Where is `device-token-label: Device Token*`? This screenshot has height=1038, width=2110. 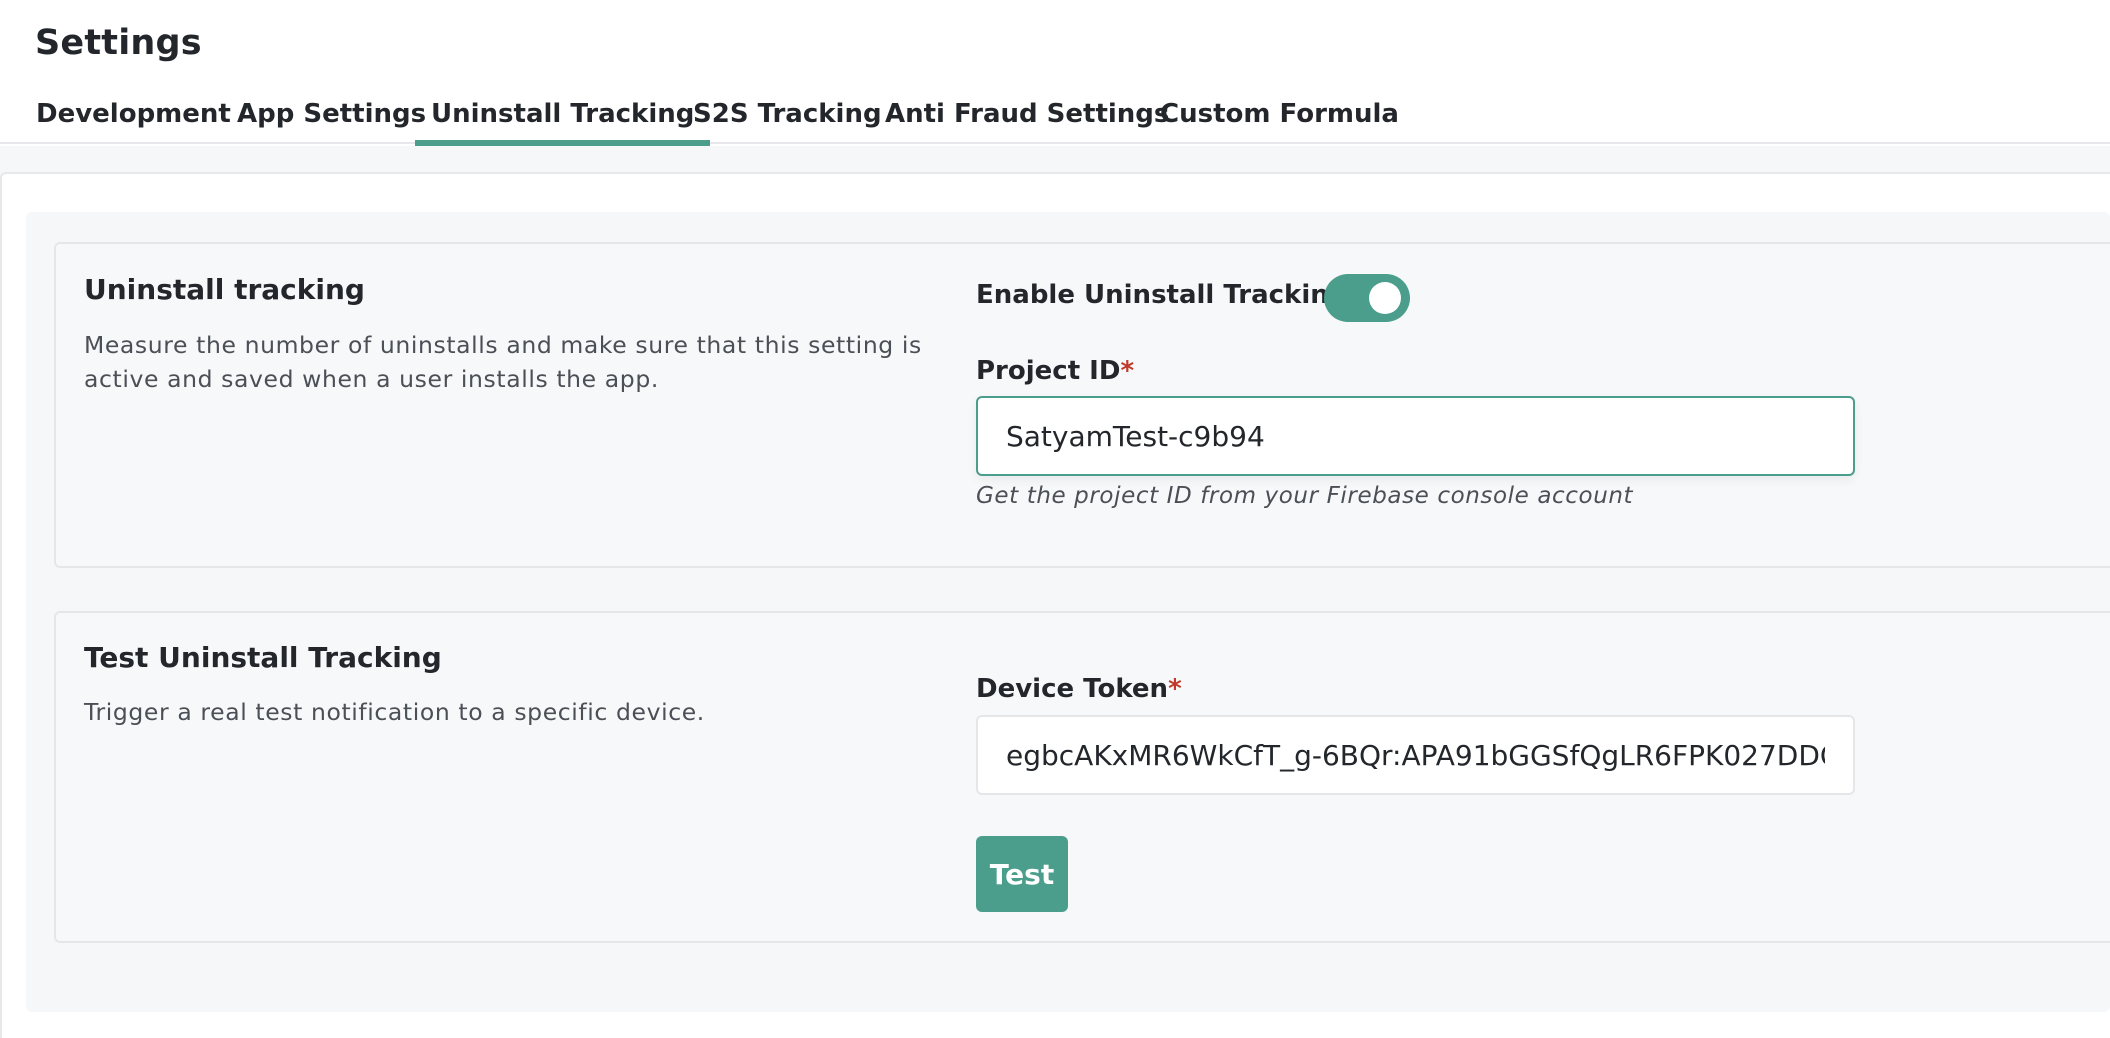
device-token-label: Device Token* is located at coordinates (1079, 689).